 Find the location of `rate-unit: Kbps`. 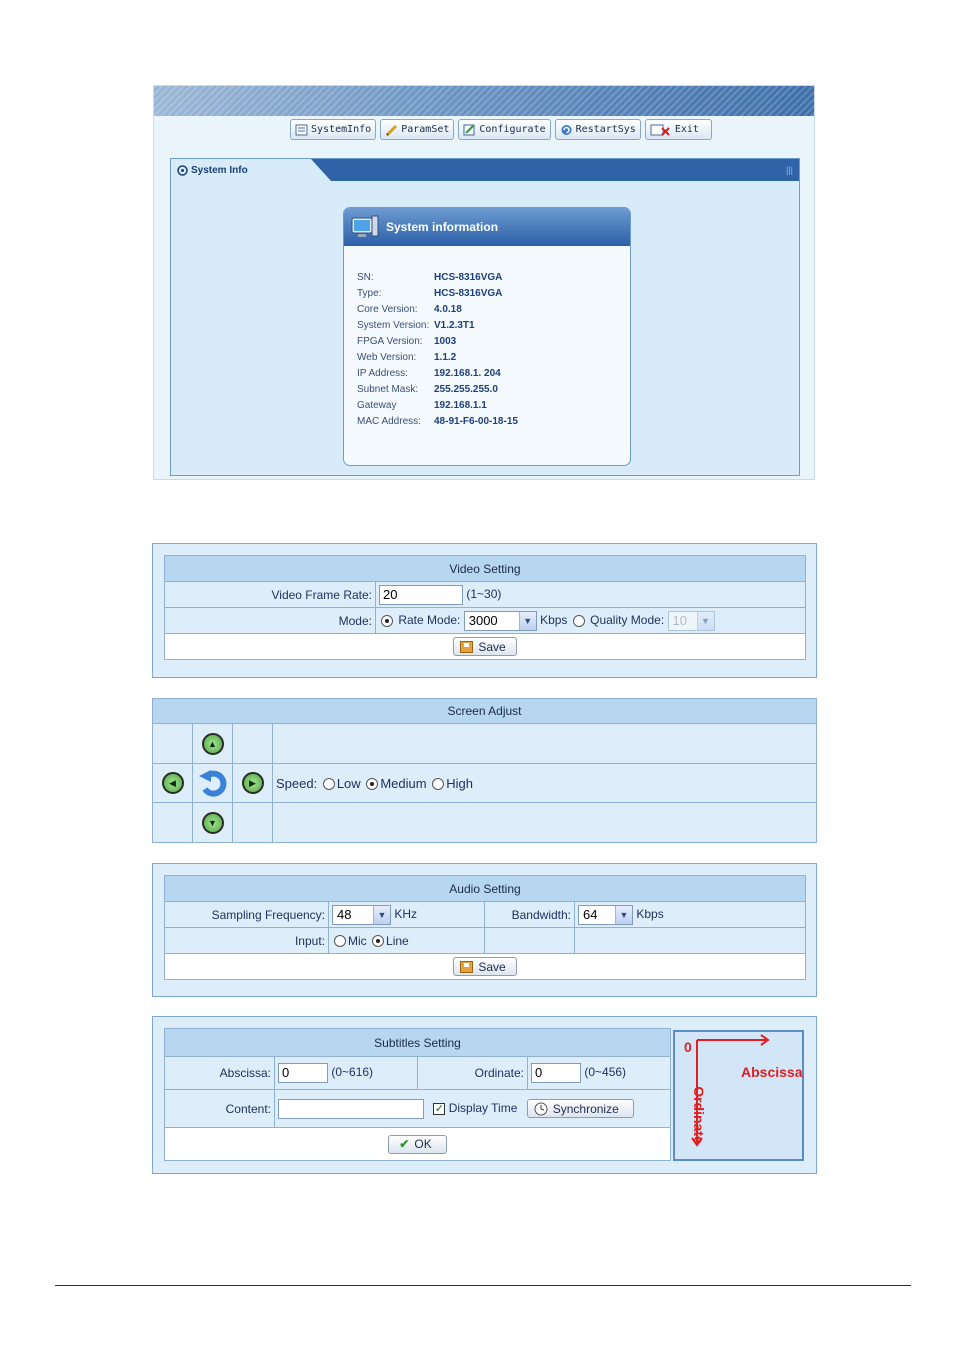

rate-unit: Kbps is located at coordinates (554, 619).